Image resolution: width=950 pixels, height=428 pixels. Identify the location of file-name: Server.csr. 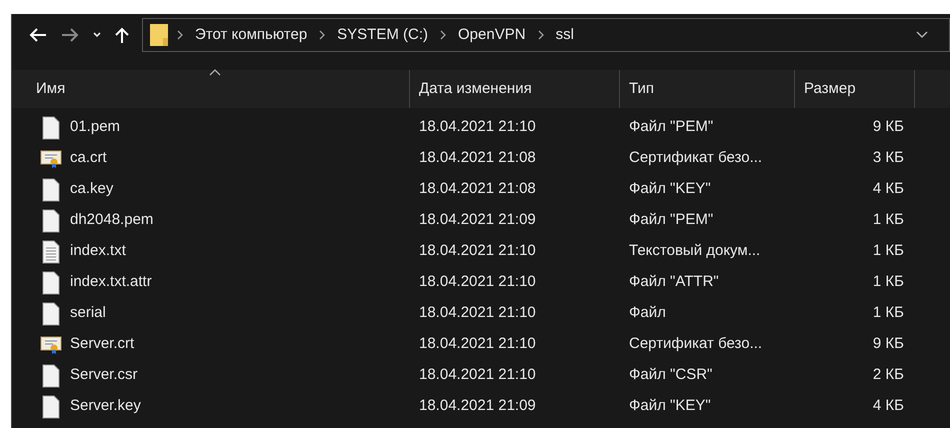
(104, 375).